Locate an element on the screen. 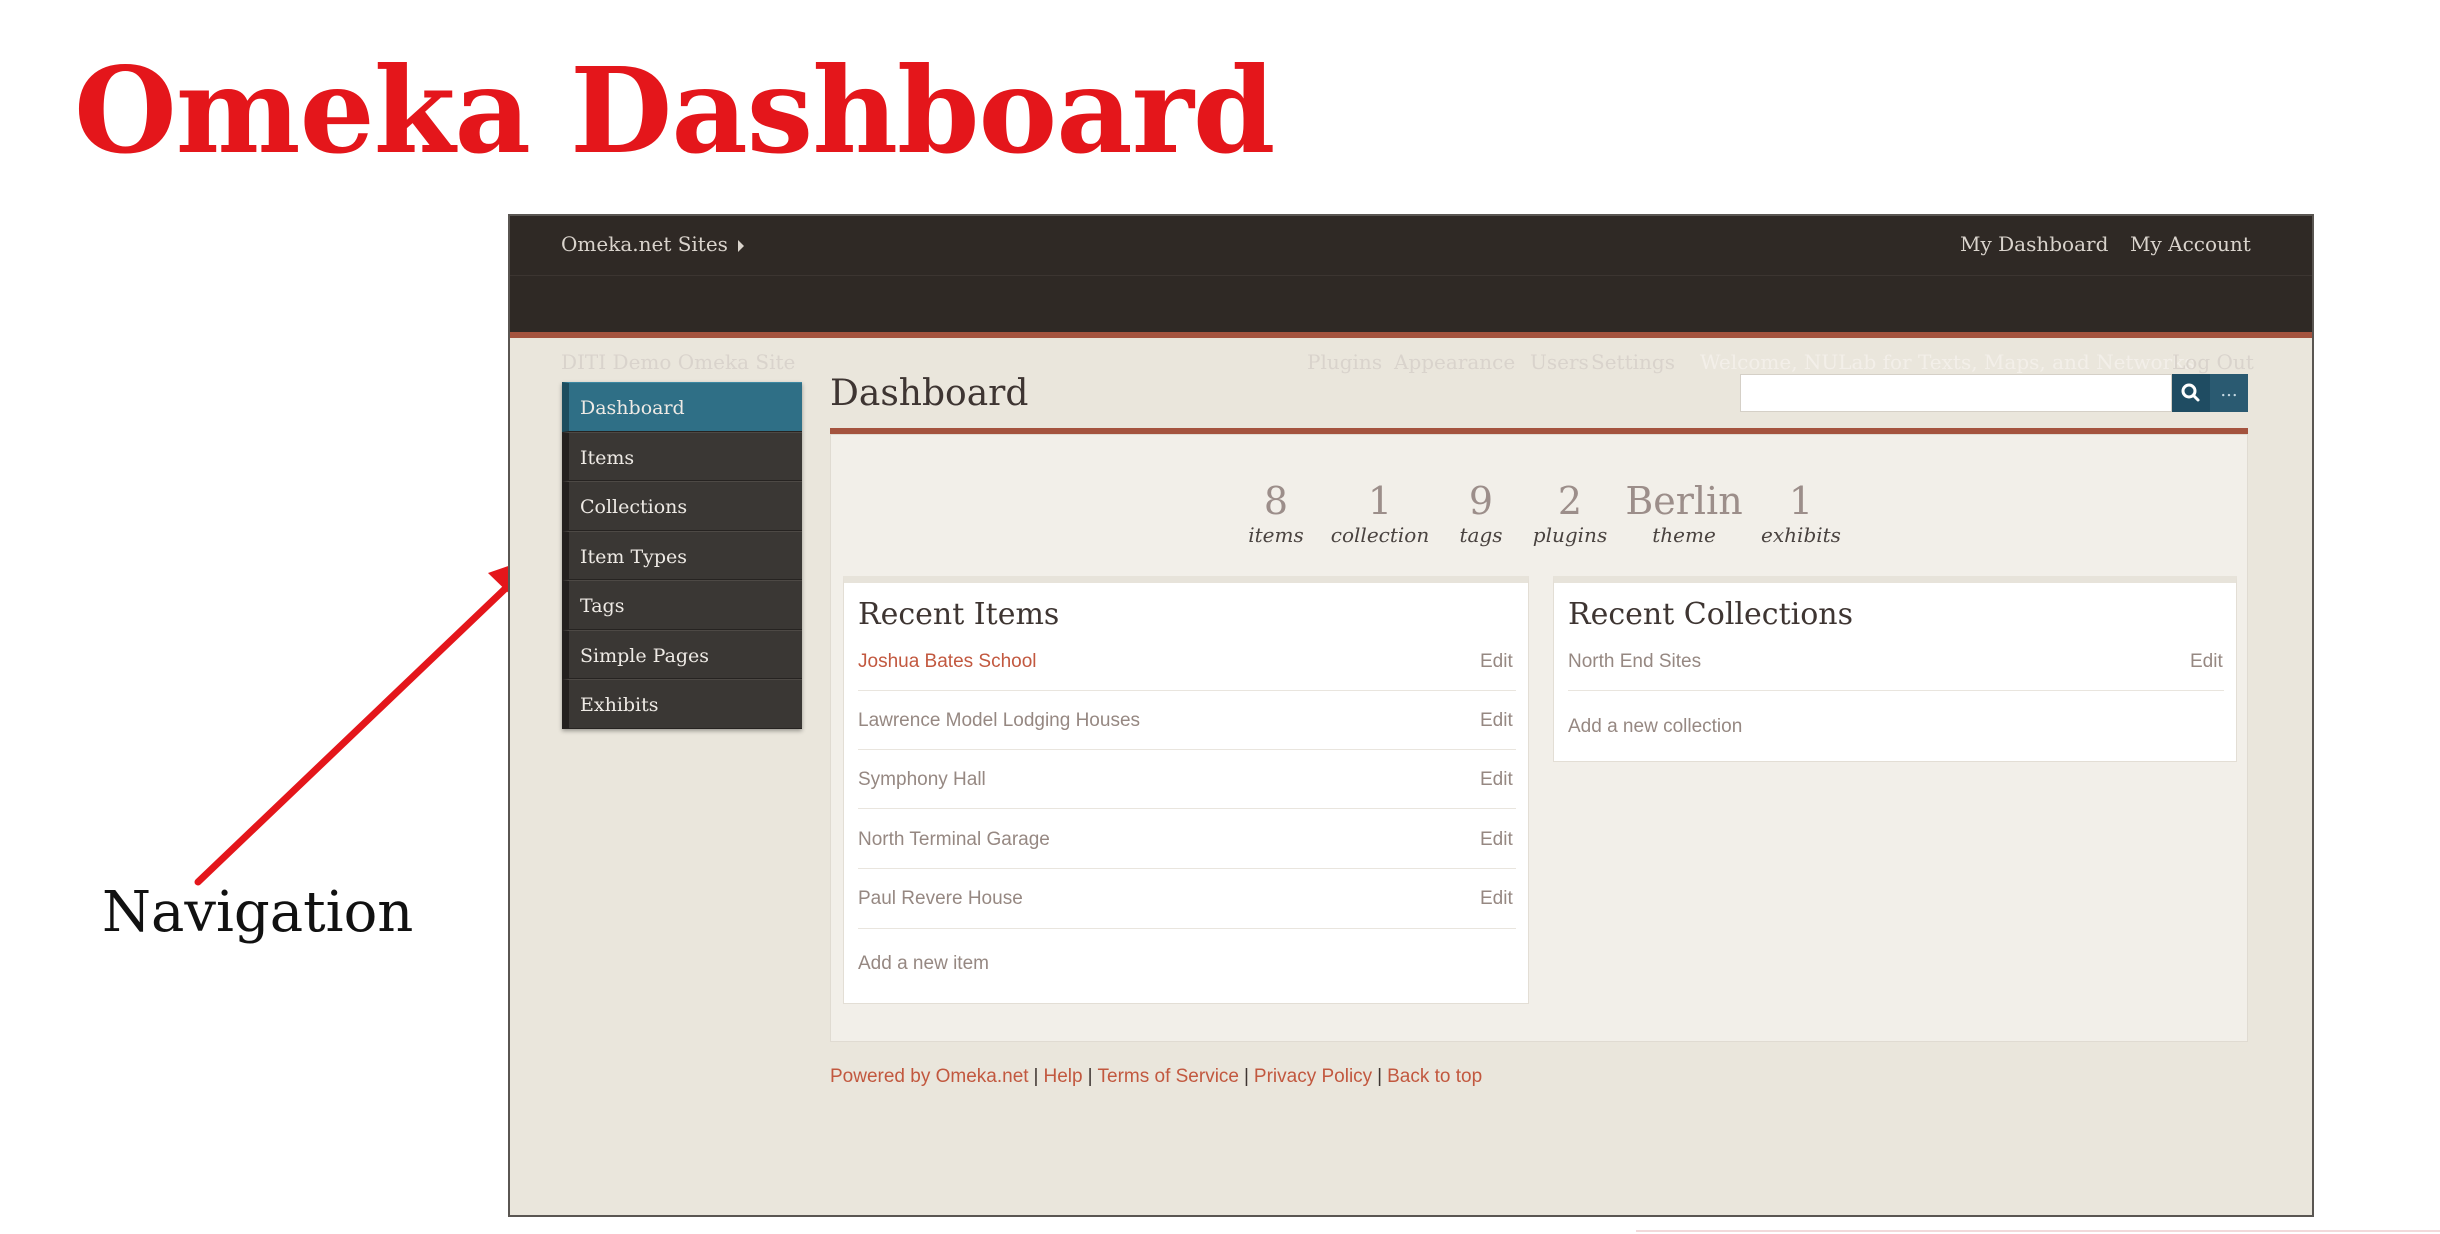  sites-menu-link: Omeka.net Sites is located at coordinates (652, 244).